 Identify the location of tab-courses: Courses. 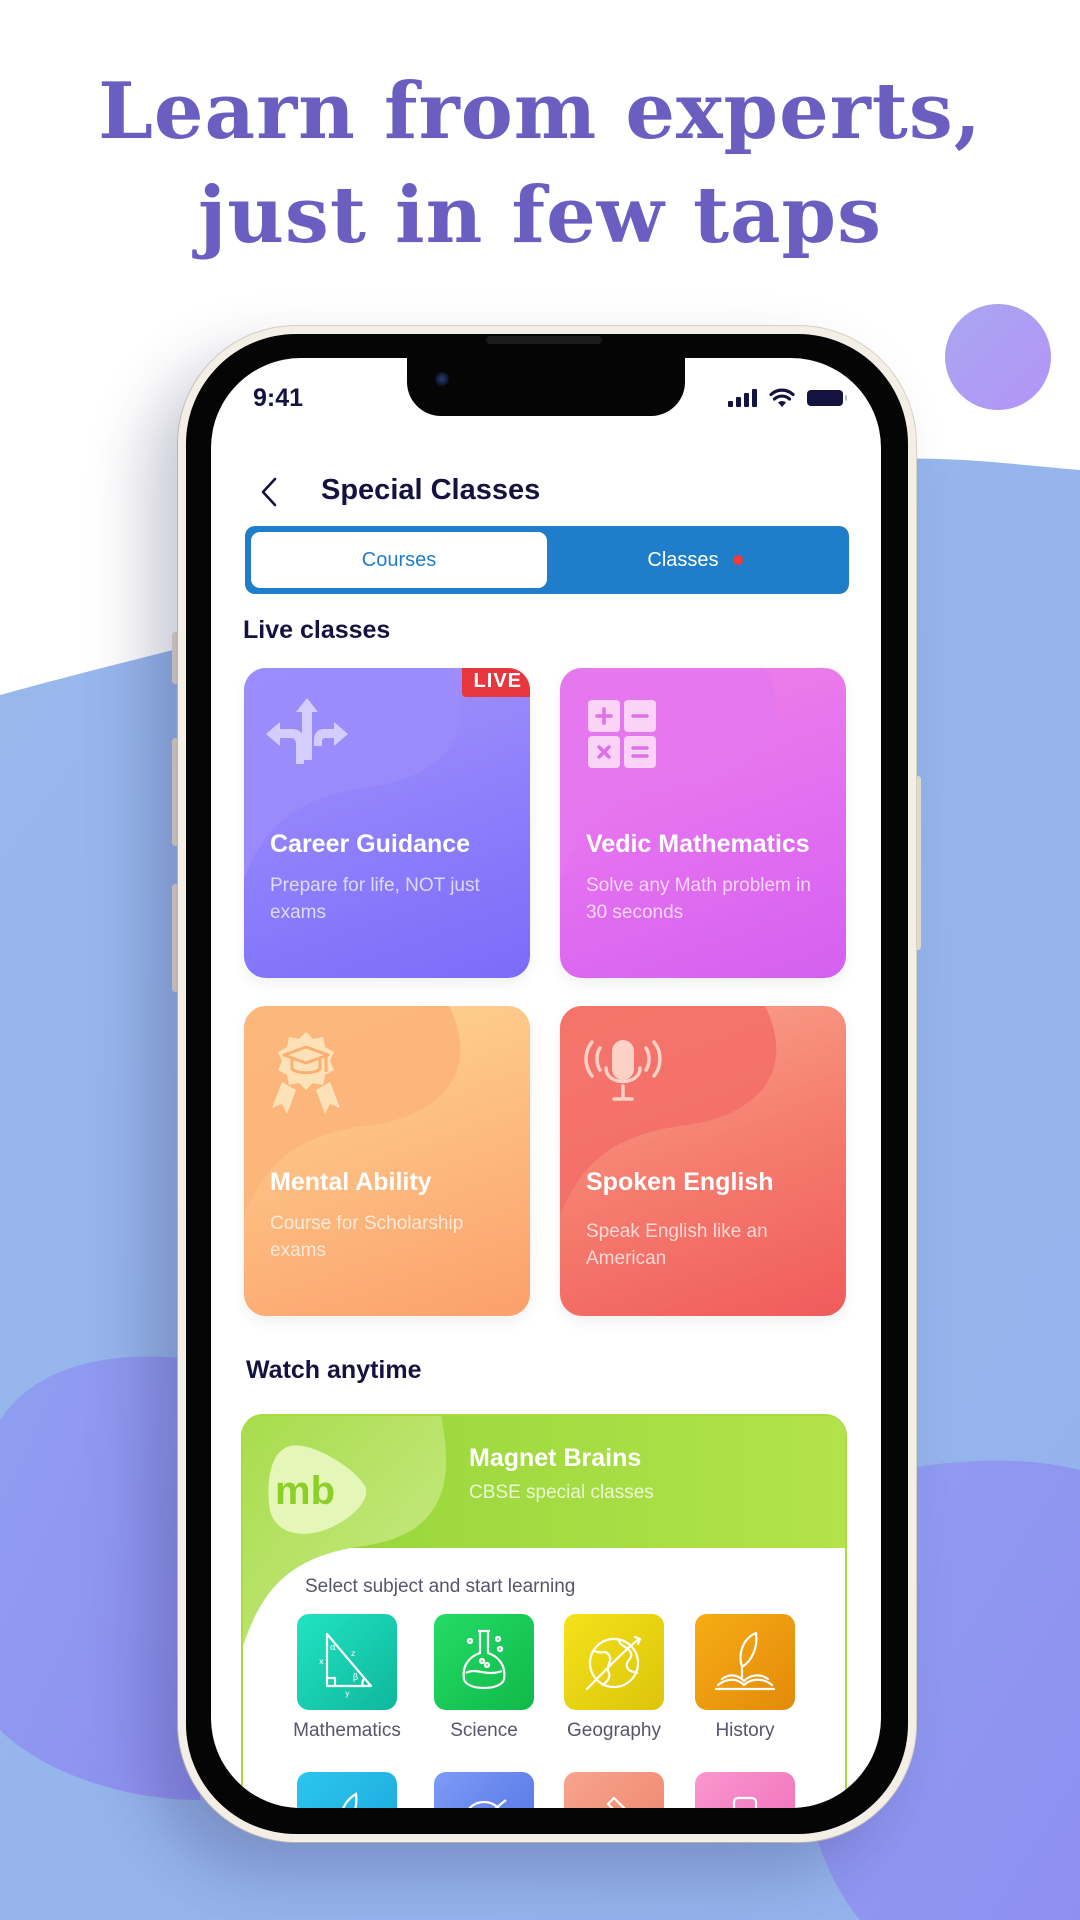
(399, 560).